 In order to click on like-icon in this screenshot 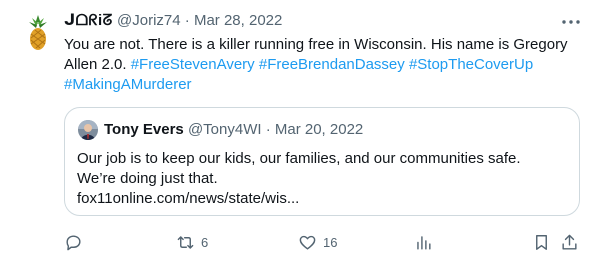, I will do `click(307, 242)`.